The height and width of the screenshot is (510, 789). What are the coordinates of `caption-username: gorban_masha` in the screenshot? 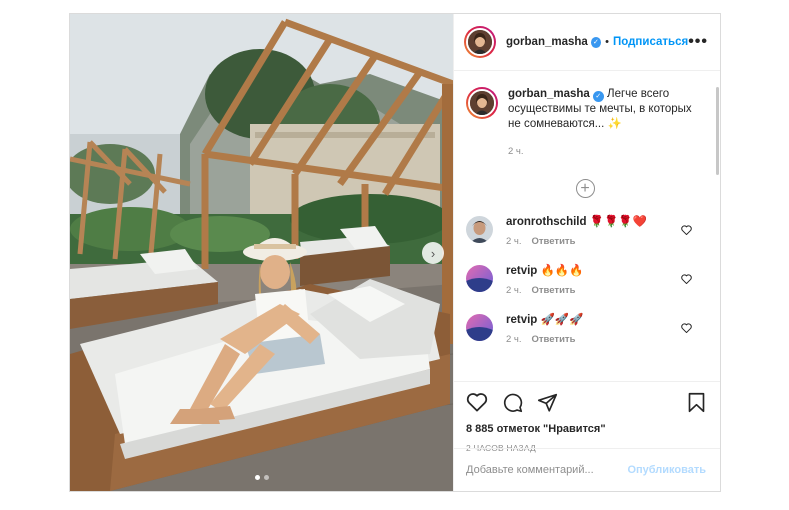 It's located at (549, 94).